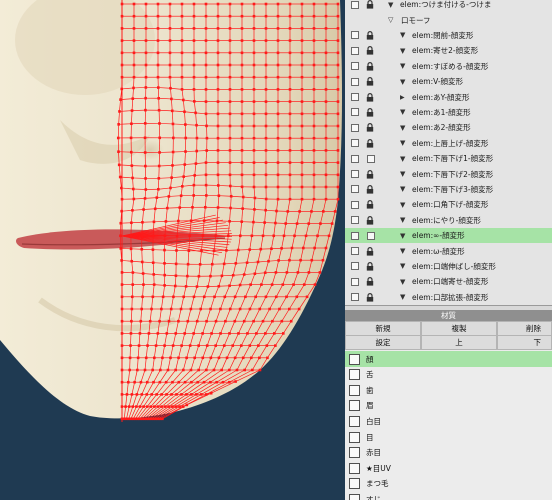 The height and width of the screenshot is (500, 552). Describe the element at coordinates (448, 375) in the screenshot. I see `material-row: 舌` at that location.